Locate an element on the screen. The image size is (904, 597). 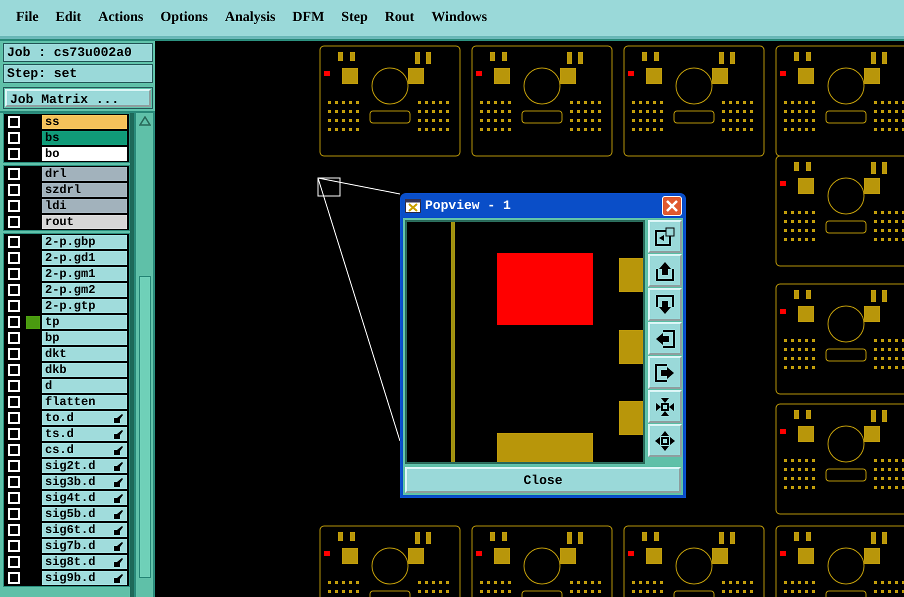
arrow-right-icon is located at coordinates (665, 373).